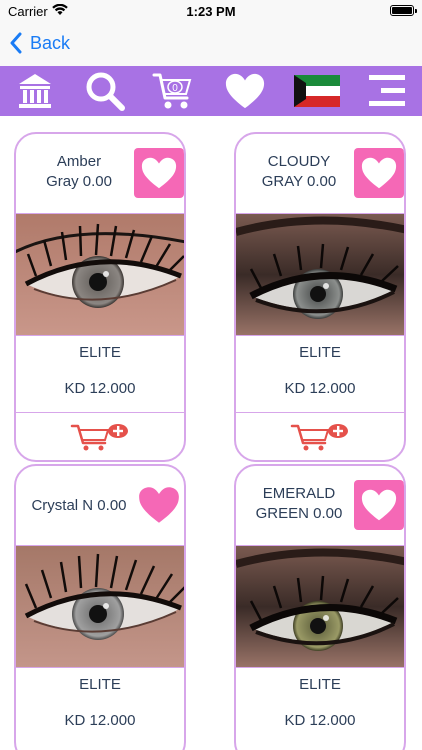 This screenshot has width=422, height=750. I want to click on back-label: Back, so click(50, 42).